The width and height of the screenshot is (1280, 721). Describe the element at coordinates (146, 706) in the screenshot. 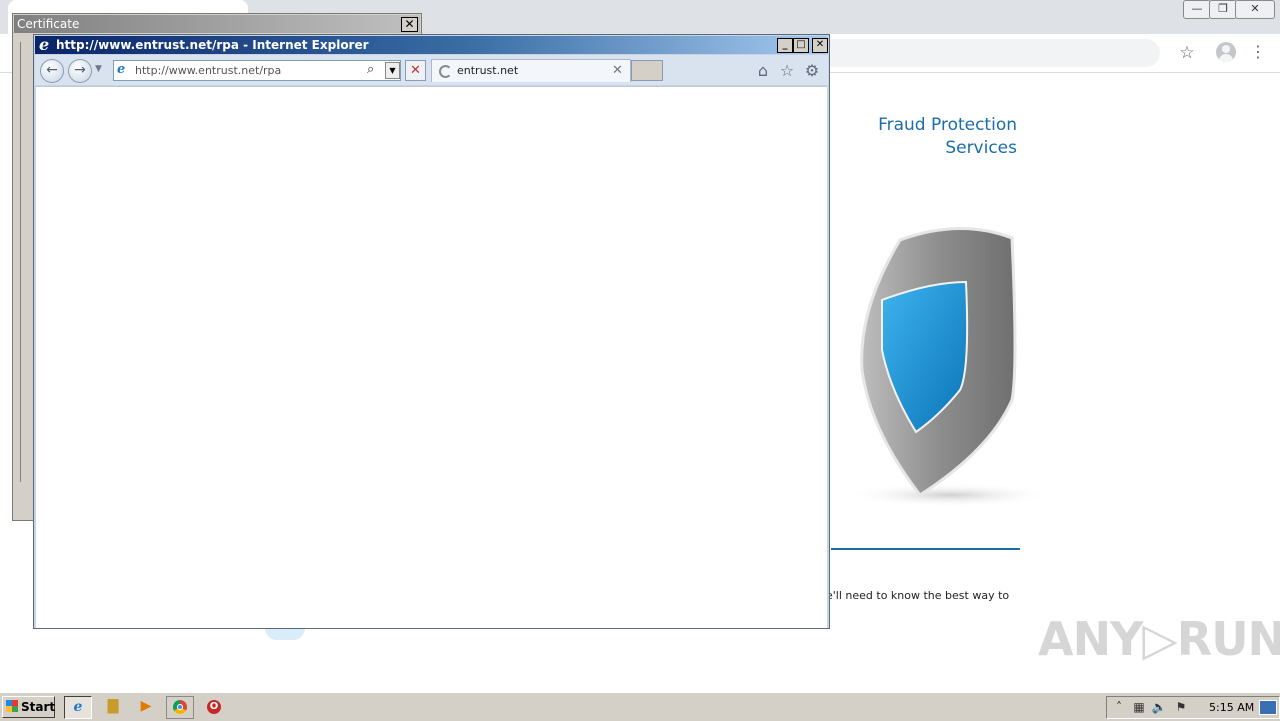

I see `taskbar-media-player-icon: ▶` at that location.